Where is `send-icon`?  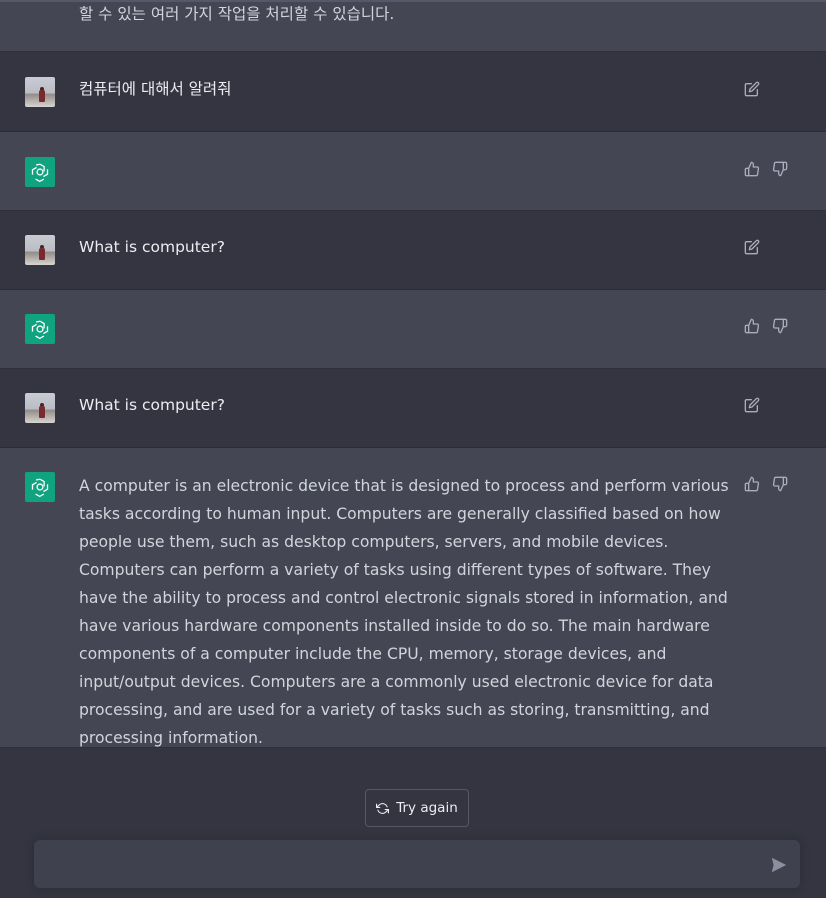
send-icon is located at coordinates (779, 865).